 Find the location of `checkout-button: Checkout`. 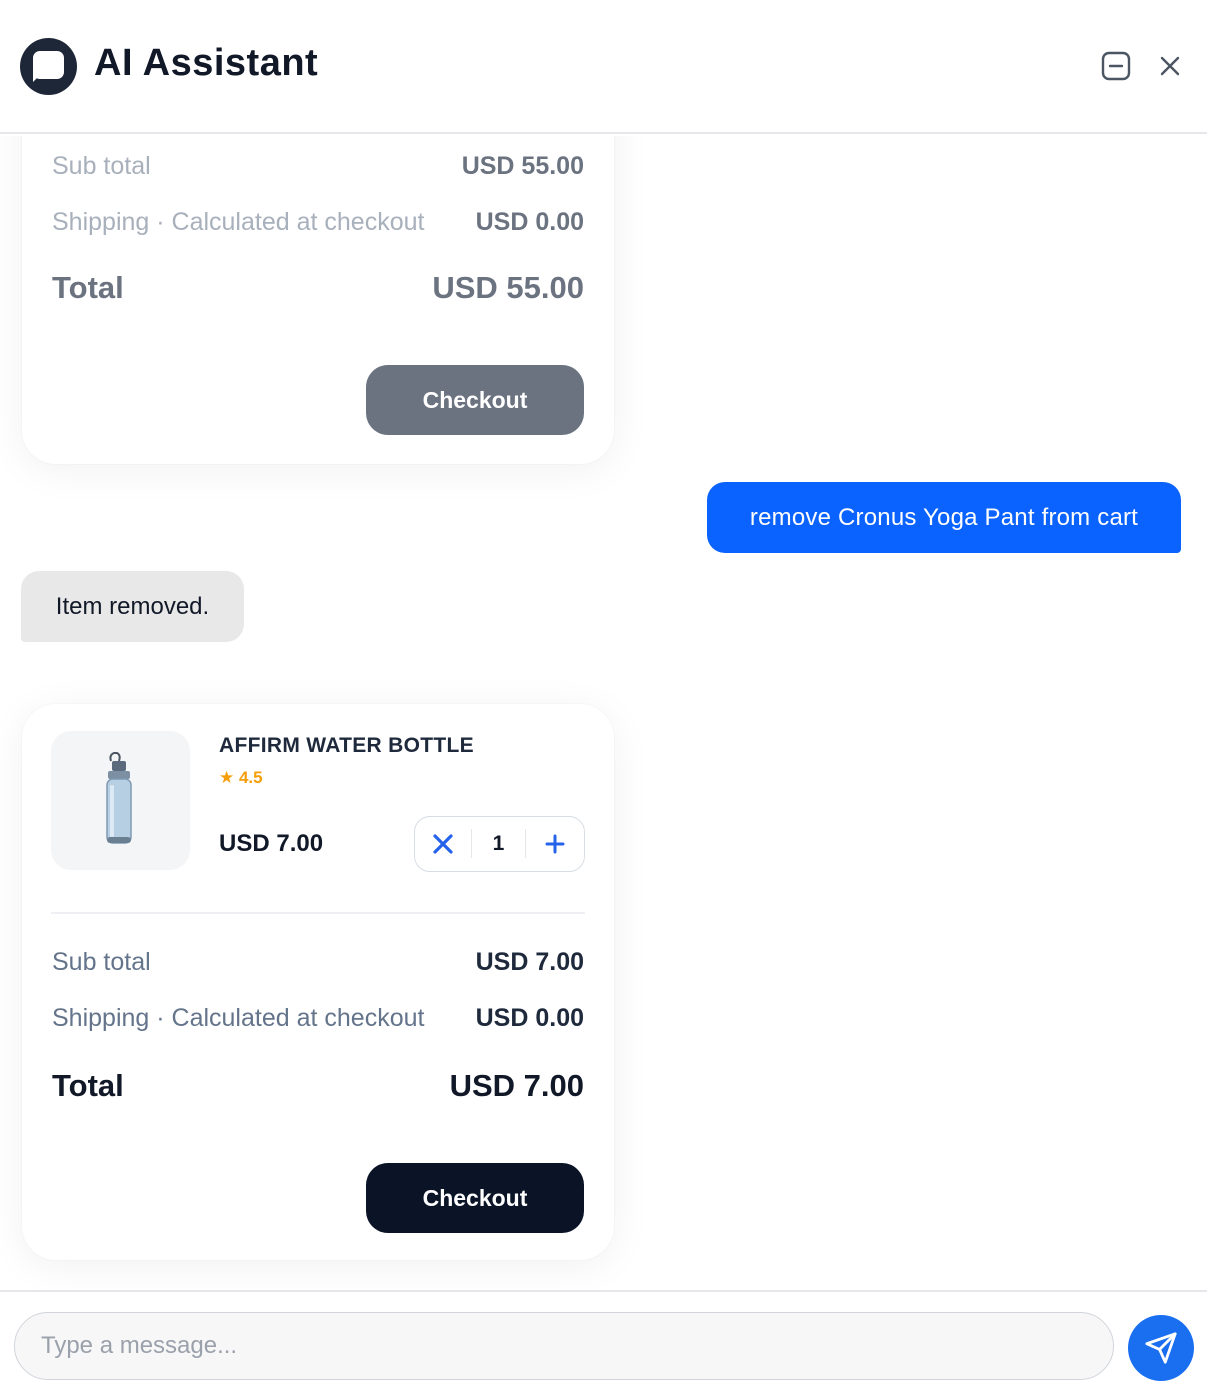

checkout-button: Checkout is located at coordinates (475, 1198).